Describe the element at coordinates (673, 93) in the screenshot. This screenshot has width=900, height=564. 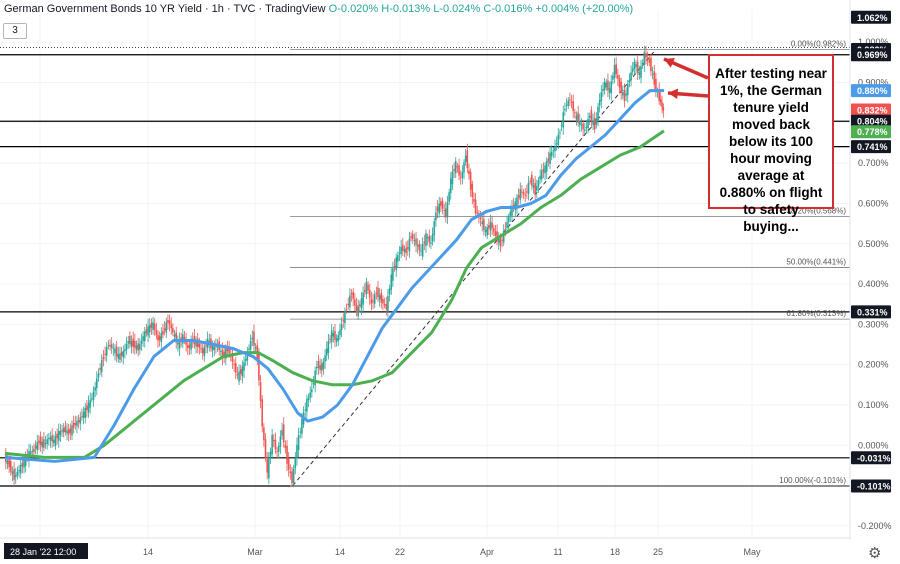
I see `callout-arrow-bottom-head` at that location.